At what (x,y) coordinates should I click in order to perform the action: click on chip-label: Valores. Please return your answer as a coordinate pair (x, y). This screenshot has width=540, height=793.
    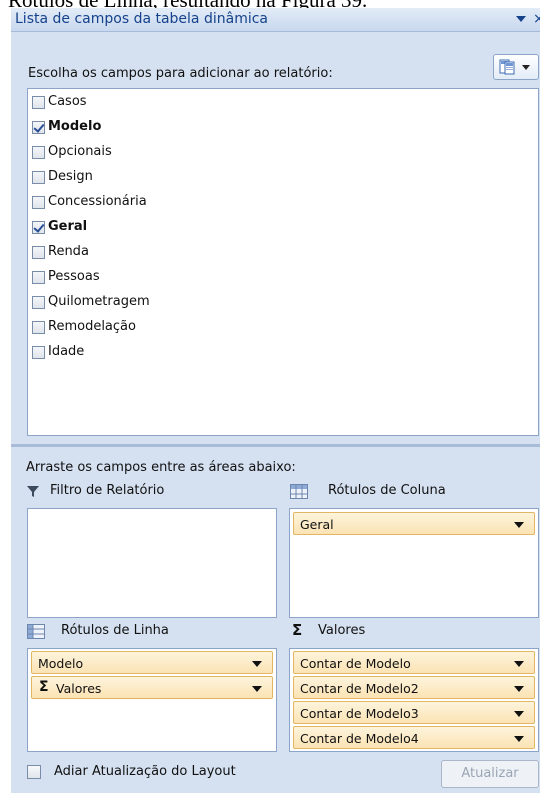
    Looking at the image, I should click on (79, 688).